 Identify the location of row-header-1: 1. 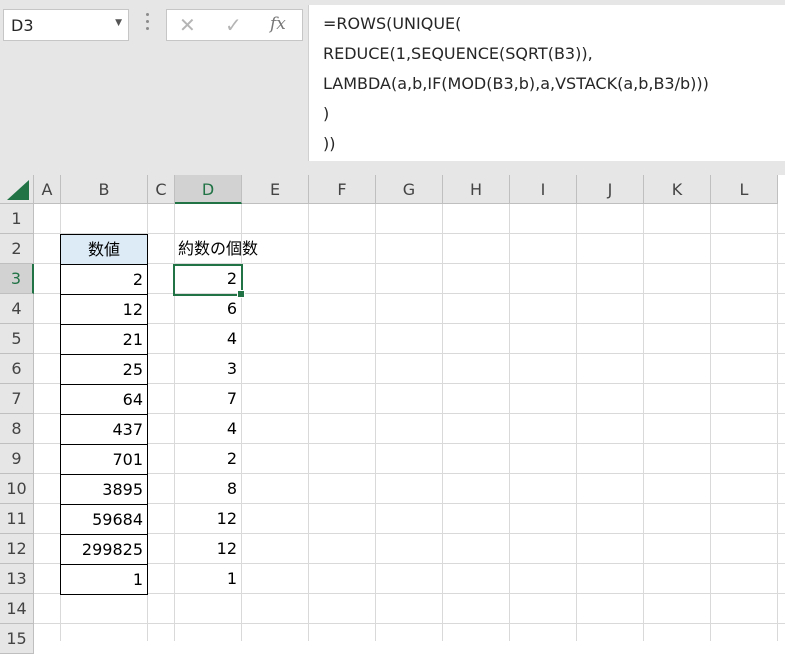
(17, 219).